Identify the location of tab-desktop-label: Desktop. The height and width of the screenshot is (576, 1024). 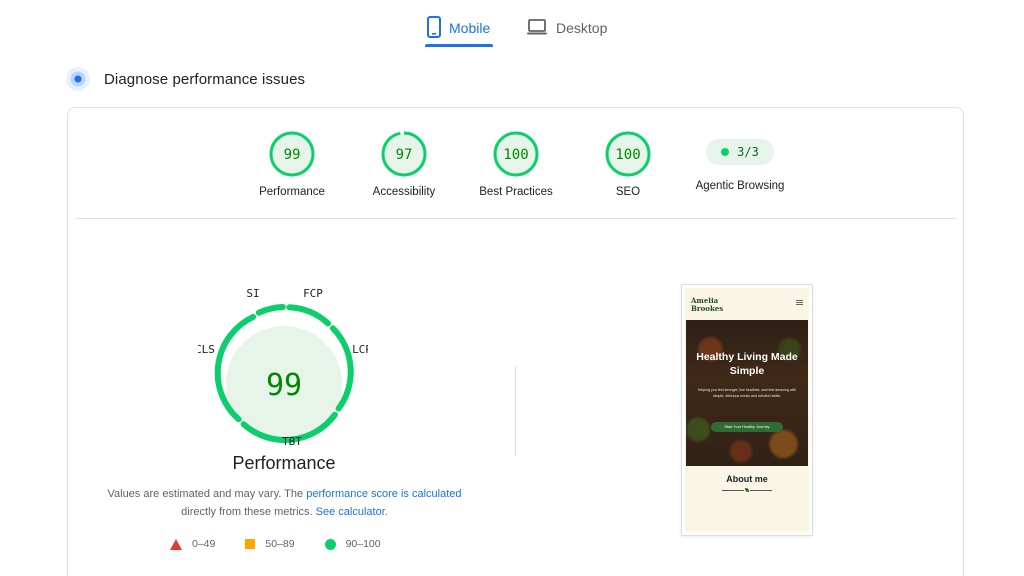
(582, 28).